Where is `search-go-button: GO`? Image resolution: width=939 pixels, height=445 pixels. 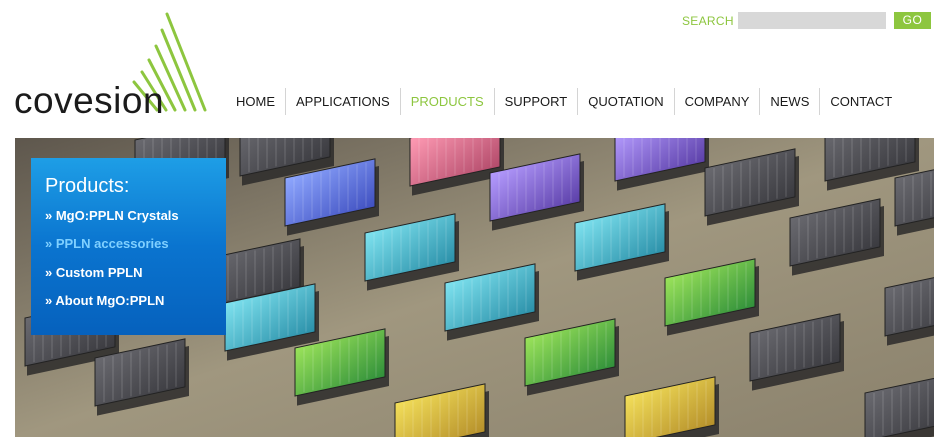
search-go-button: GO is located at coordinates (912, 20).